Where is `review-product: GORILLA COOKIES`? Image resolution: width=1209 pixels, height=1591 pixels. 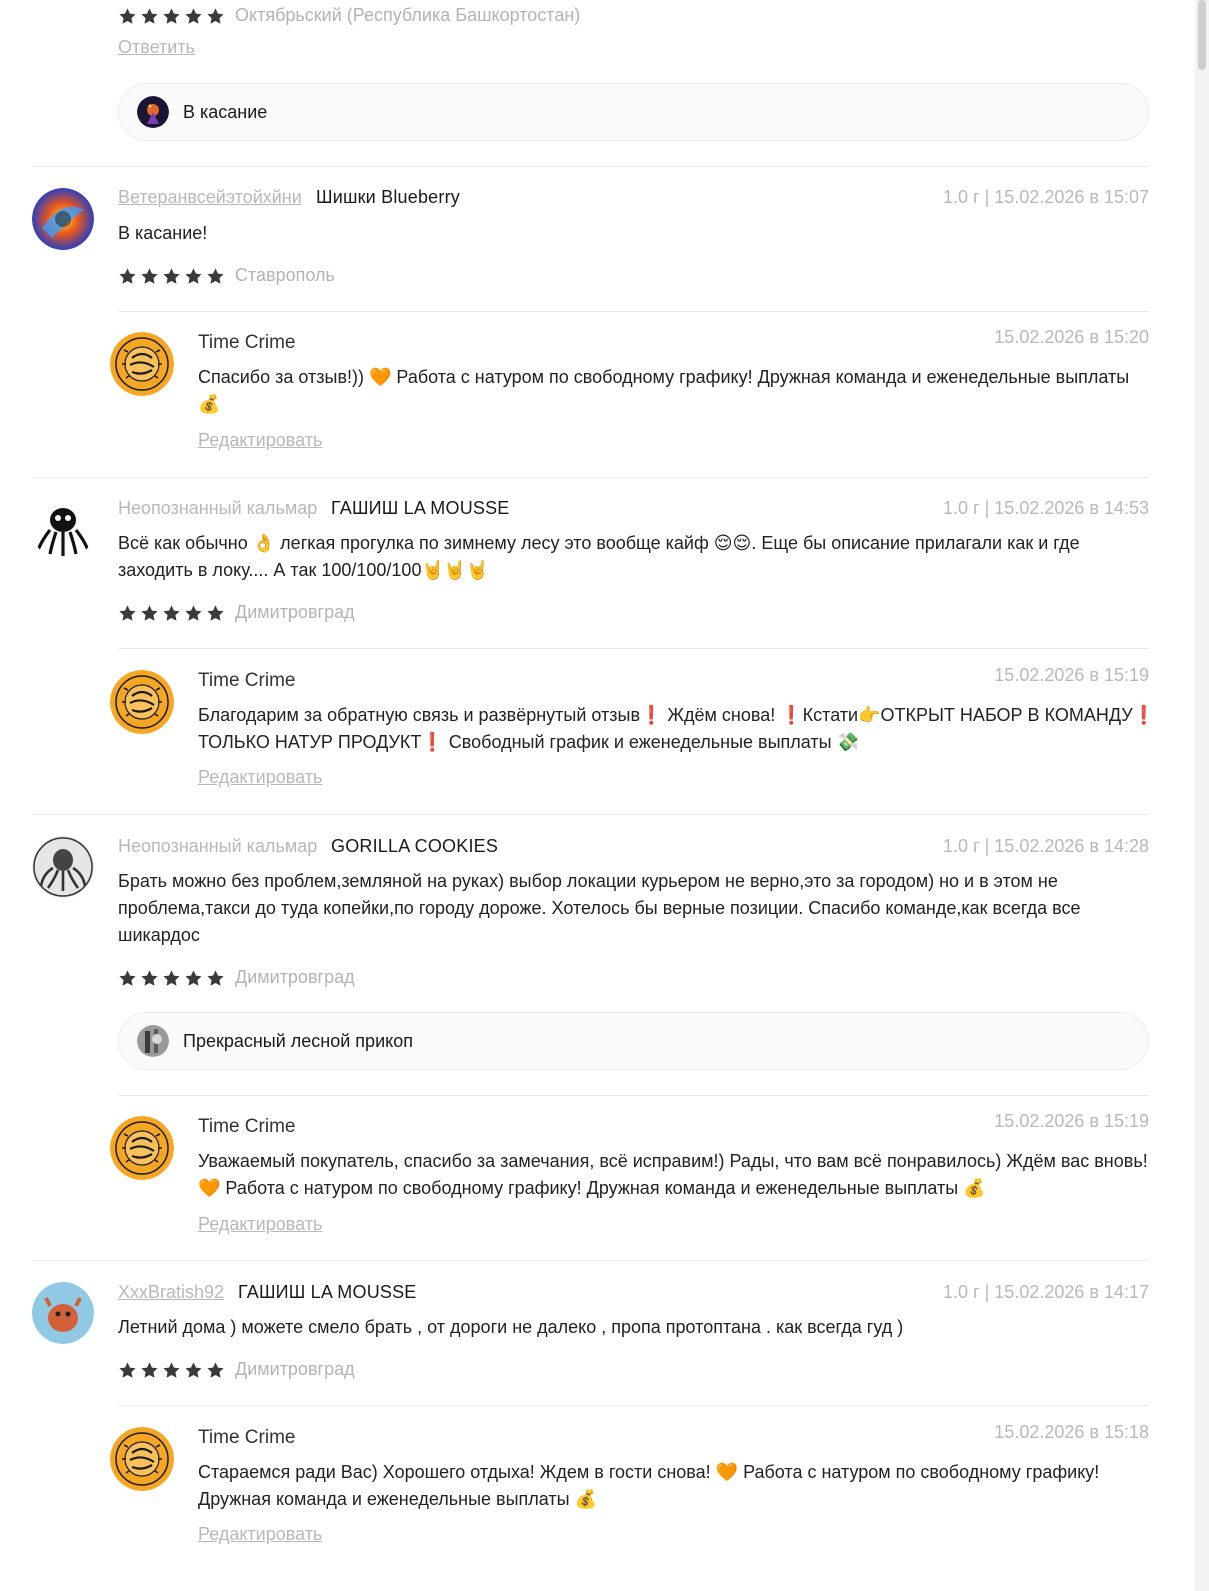
review-product: GORILLA COOKIES is located at coordinates (415, 846).